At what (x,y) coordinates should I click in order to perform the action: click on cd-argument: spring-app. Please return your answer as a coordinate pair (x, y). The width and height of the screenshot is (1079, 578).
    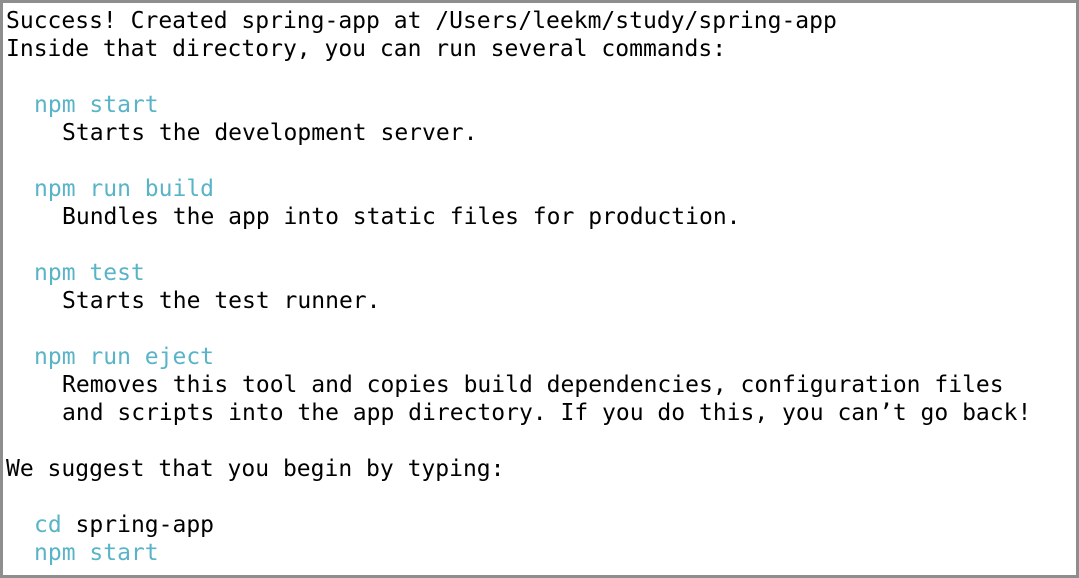
    Looking at the image, I should click on (138, 525).